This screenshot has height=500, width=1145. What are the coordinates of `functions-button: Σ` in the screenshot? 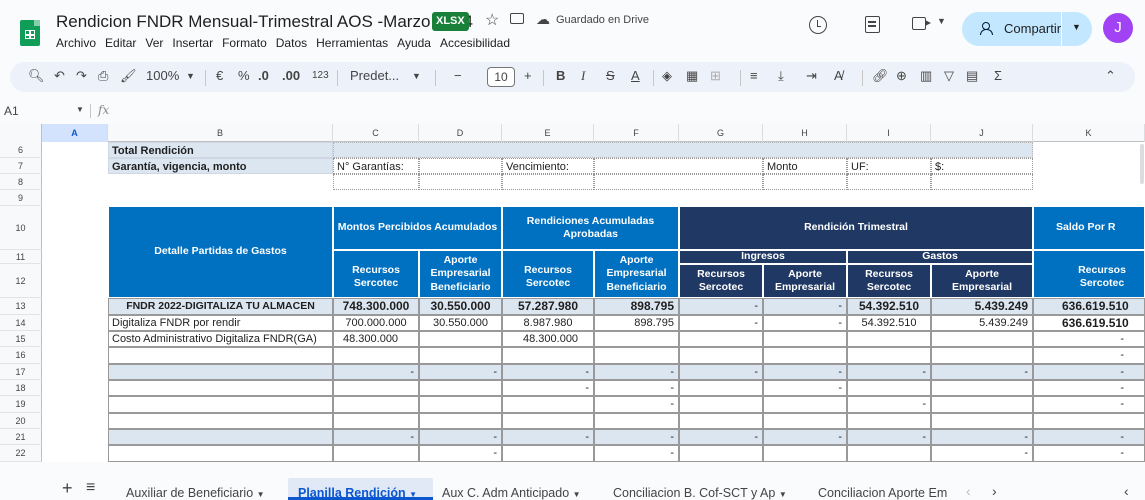 It's located at (998, 75).